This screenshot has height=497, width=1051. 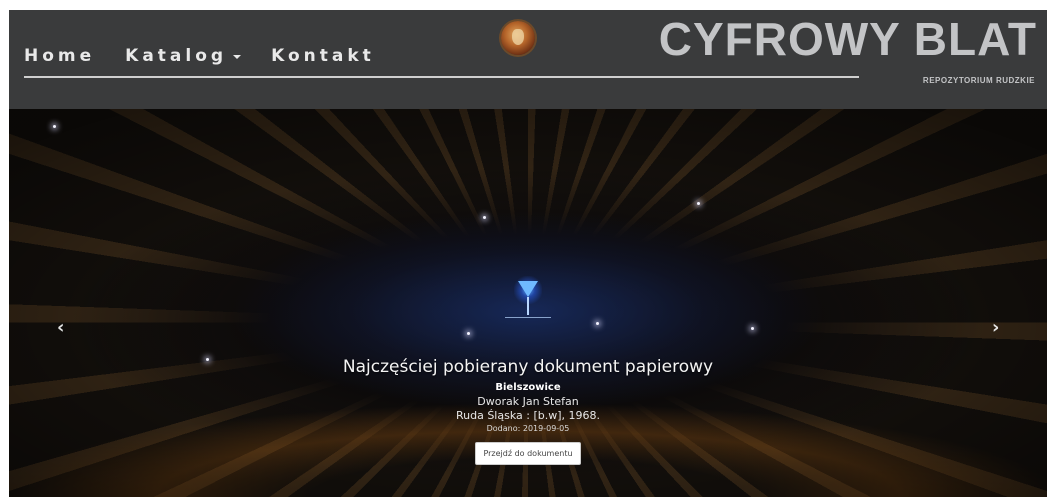 I want to click on coat-of-arms-emblem, so click(x=518, y=38).